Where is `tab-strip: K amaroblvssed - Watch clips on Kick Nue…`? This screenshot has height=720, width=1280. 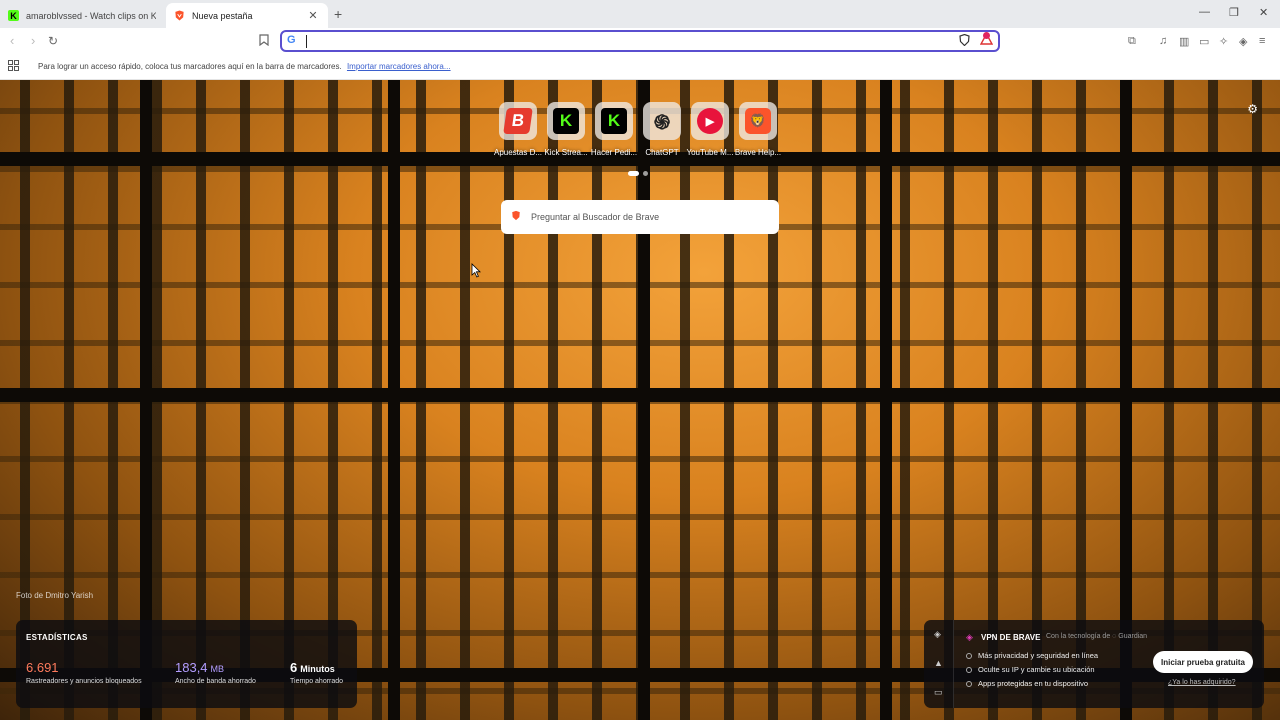 tab-strip: K amaroblvssed - Watch clips on Kick Nue… is located at coordinates (640, 14).